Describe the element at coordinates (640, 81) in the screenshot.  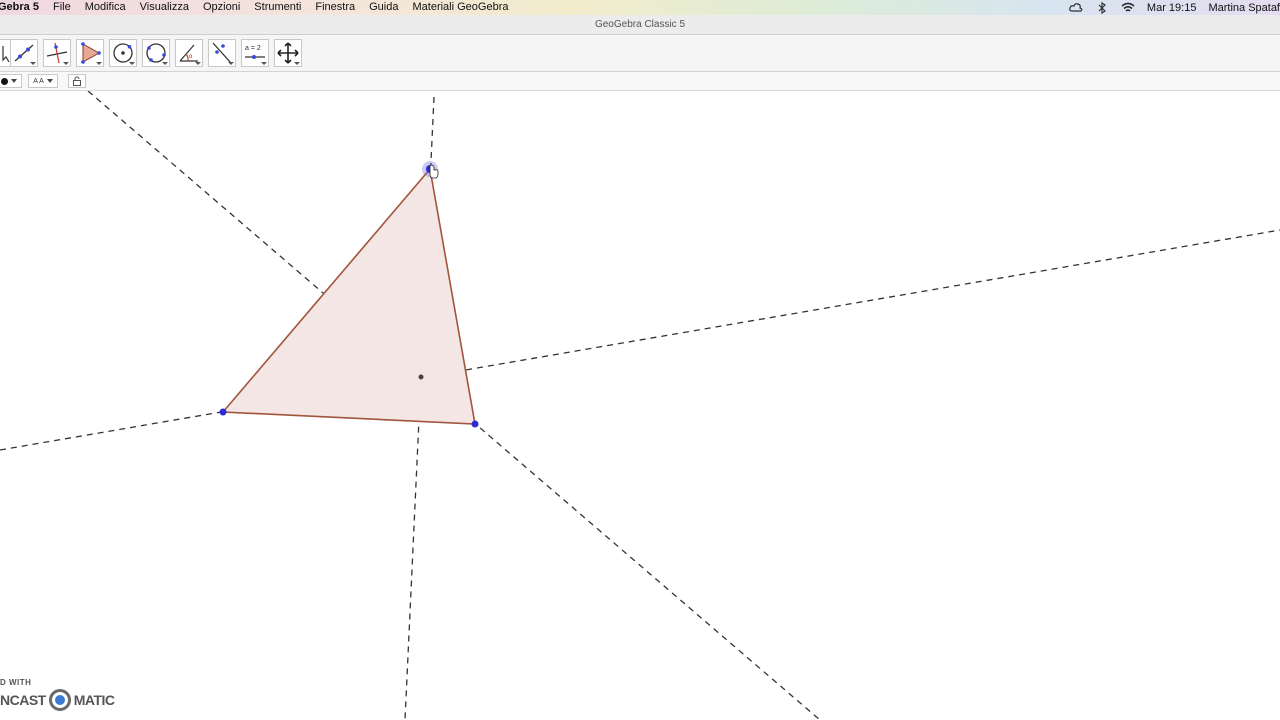
I see `style-bar: A A` at that location.